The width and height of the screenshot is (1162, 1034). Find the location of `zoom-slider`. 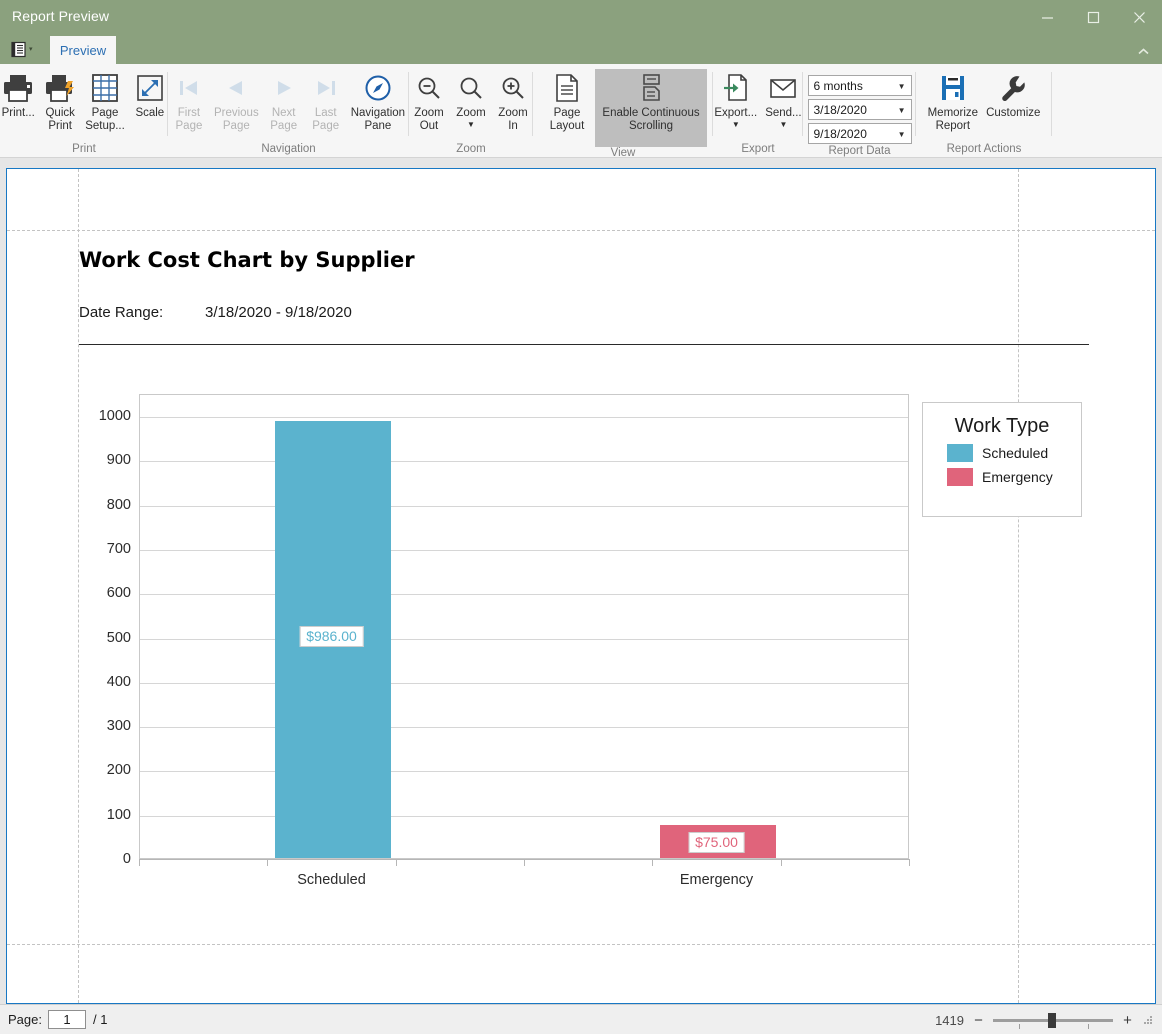

zoom-slider is located at coordinates (1053, 1021).